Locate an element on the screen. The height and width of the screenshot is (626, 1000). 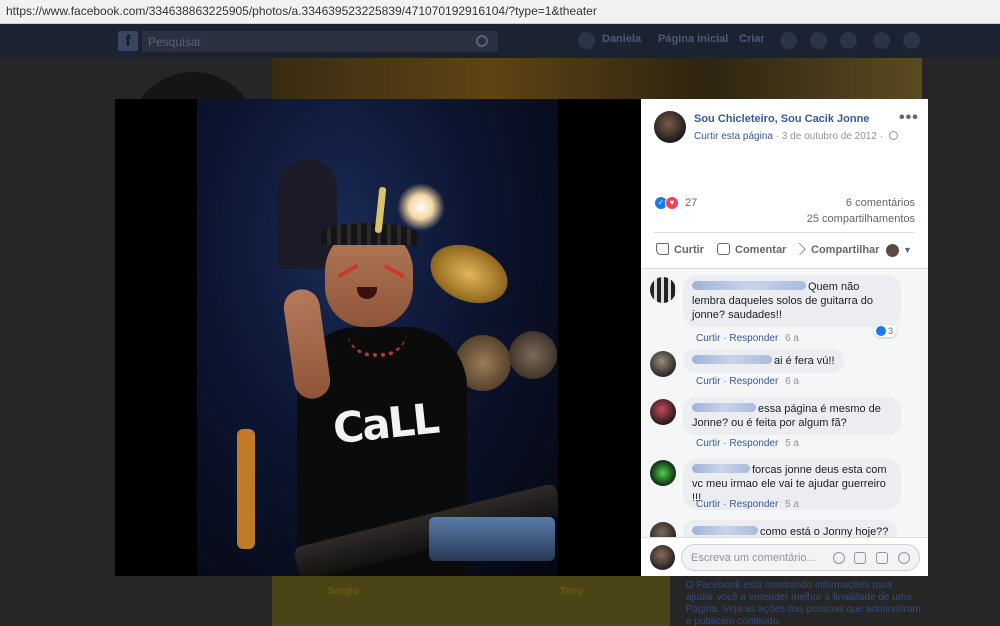
like-button: Curtir is located at coordinates (680, 249).